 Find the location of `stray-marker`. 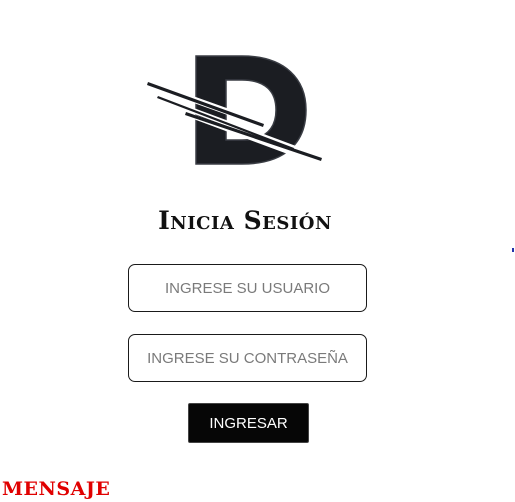

stray-marker is located at coordinates (513, 250).